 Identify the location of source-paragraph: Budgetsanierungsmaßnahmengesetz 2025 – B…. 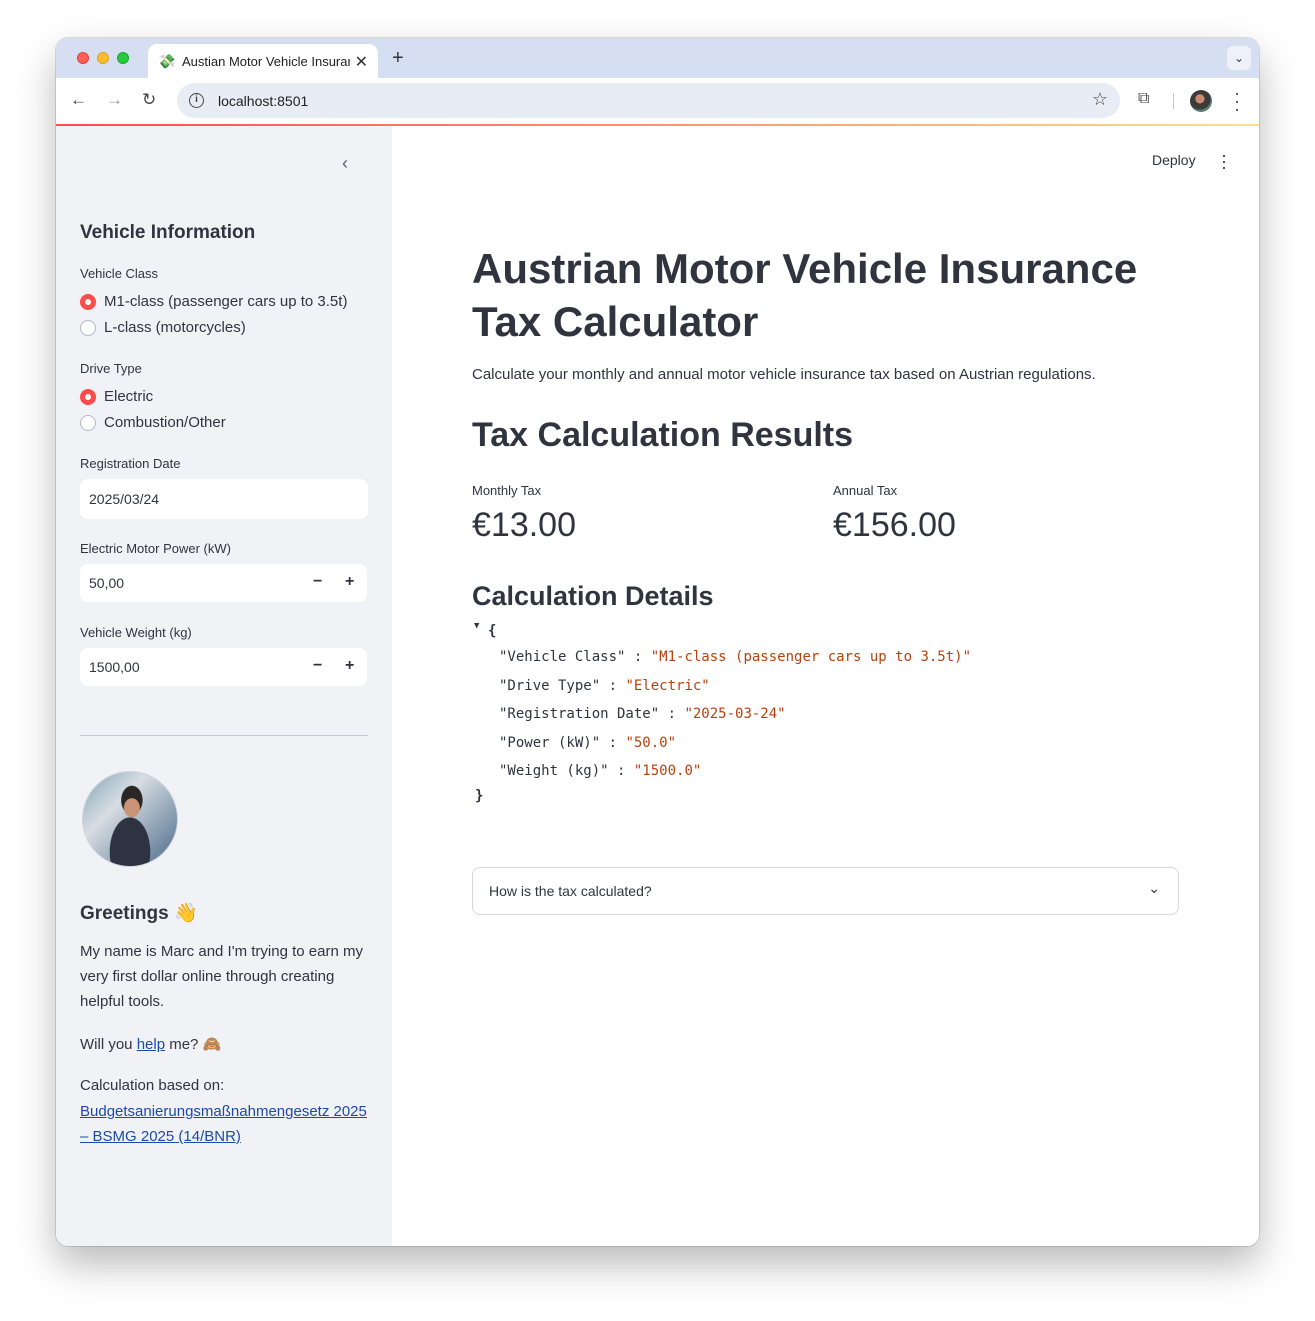
(225, 1124).